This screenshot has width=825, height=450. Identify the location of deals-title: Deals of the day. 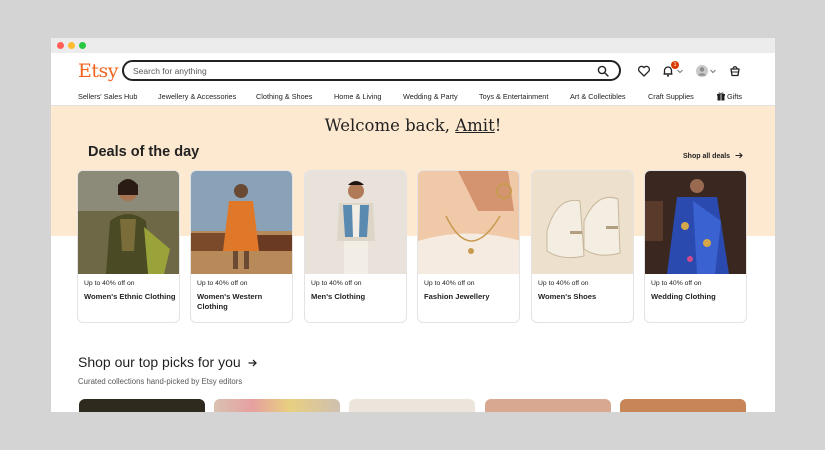
(144, 152).